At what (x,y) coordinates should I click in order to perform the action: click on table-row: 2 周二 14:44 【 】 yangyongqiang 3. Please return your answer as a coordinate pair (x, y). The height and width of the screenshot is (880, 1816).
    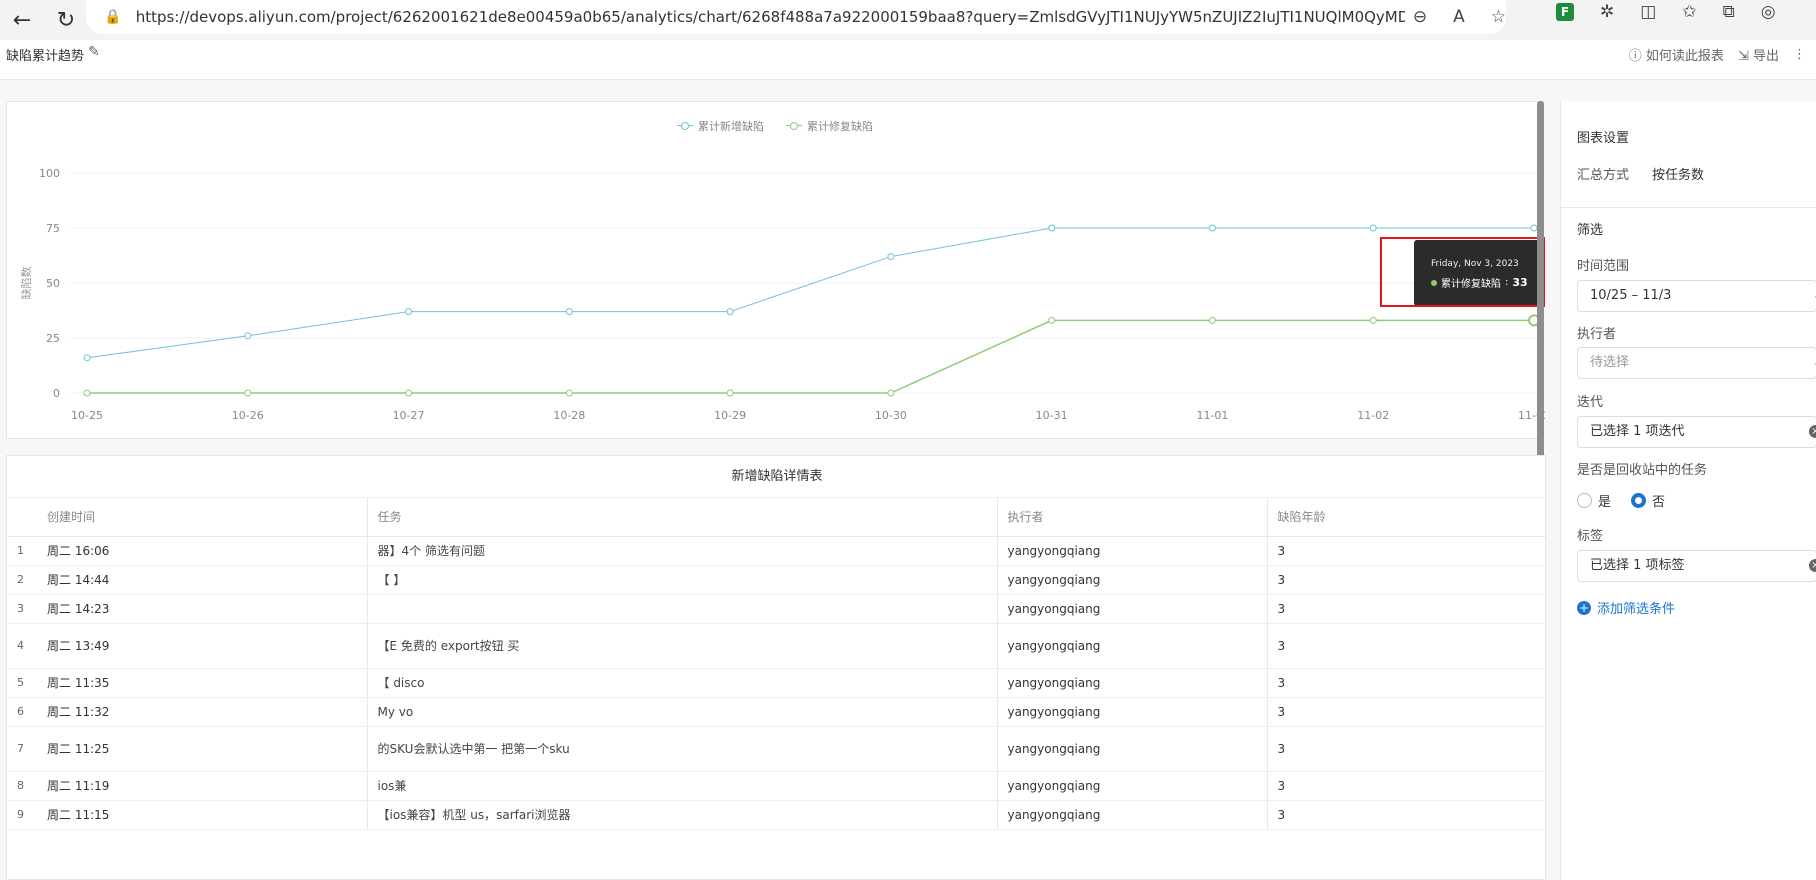
    Looking at the image, I should click on (777, 580).